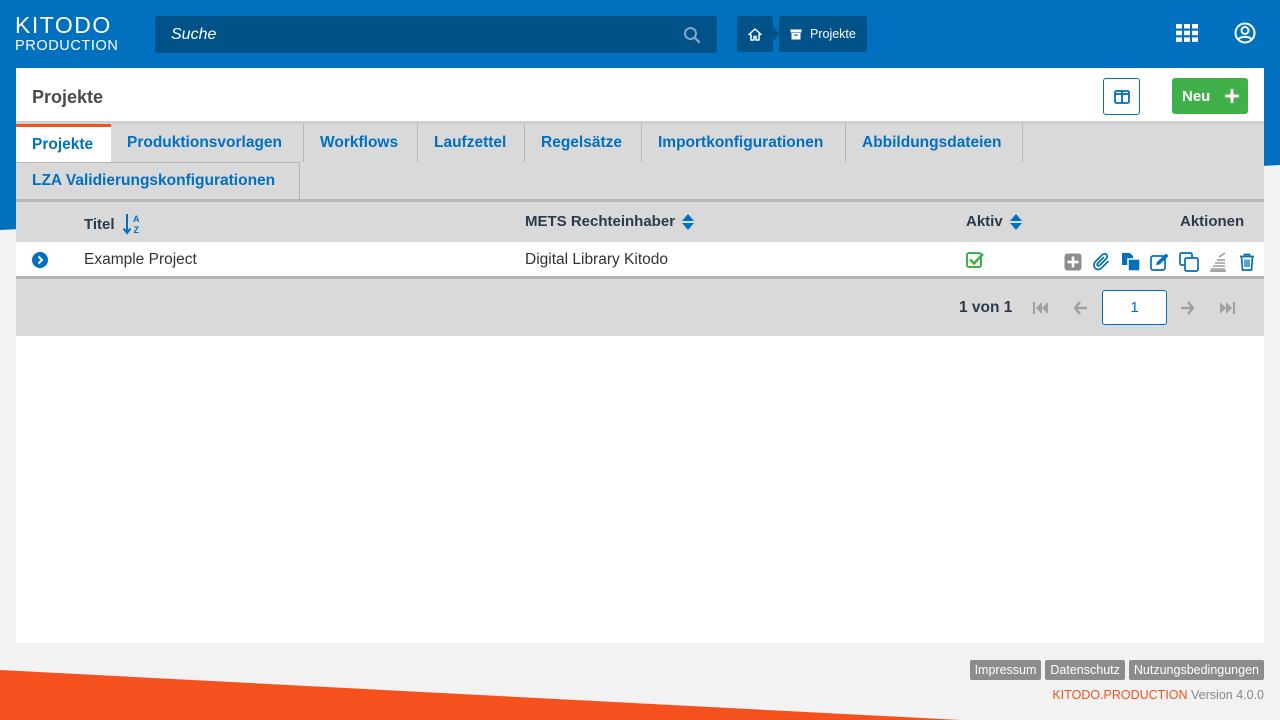 The height and width of the screenshot is (720, 1280). I want to click on column-active-label: Aktiv, so click(984, 221).